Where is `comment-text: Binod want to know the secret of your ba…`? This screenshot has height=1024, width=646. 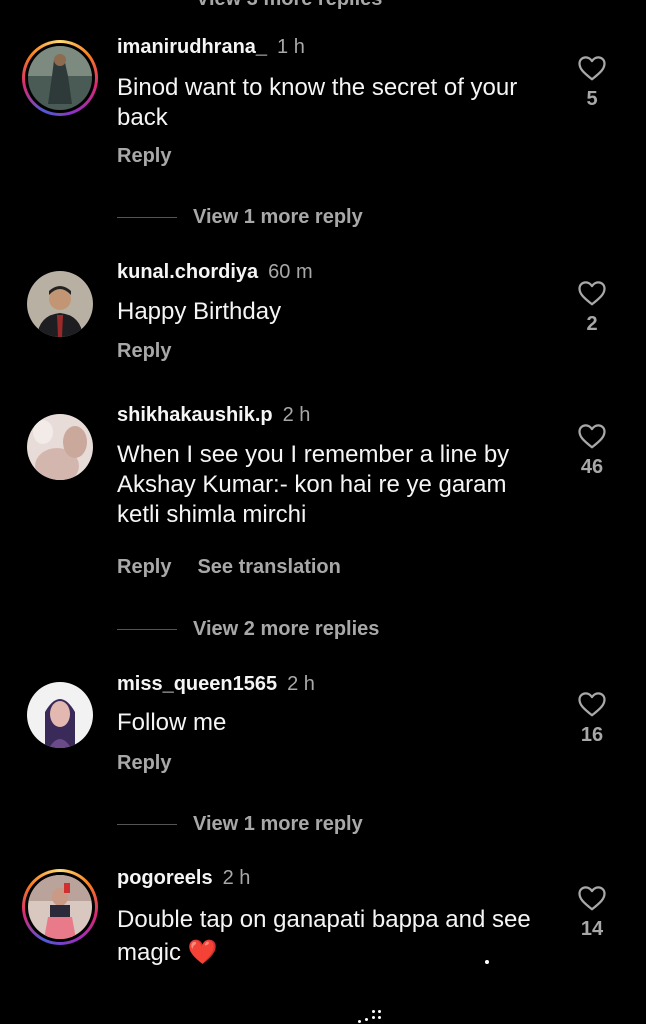 comment-text: Binod want to know the secret of your ba… is located at coordinates (317, 102).